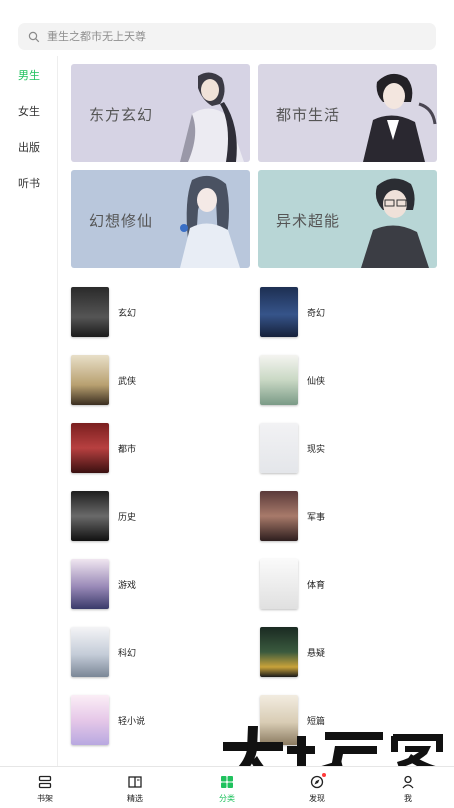 The width and height of the screenshot is (454, 808). What do you see at coordinates (316, 654) in the screenshot?
I see `category-name: 悬疑` at bounding box center [316, 654].